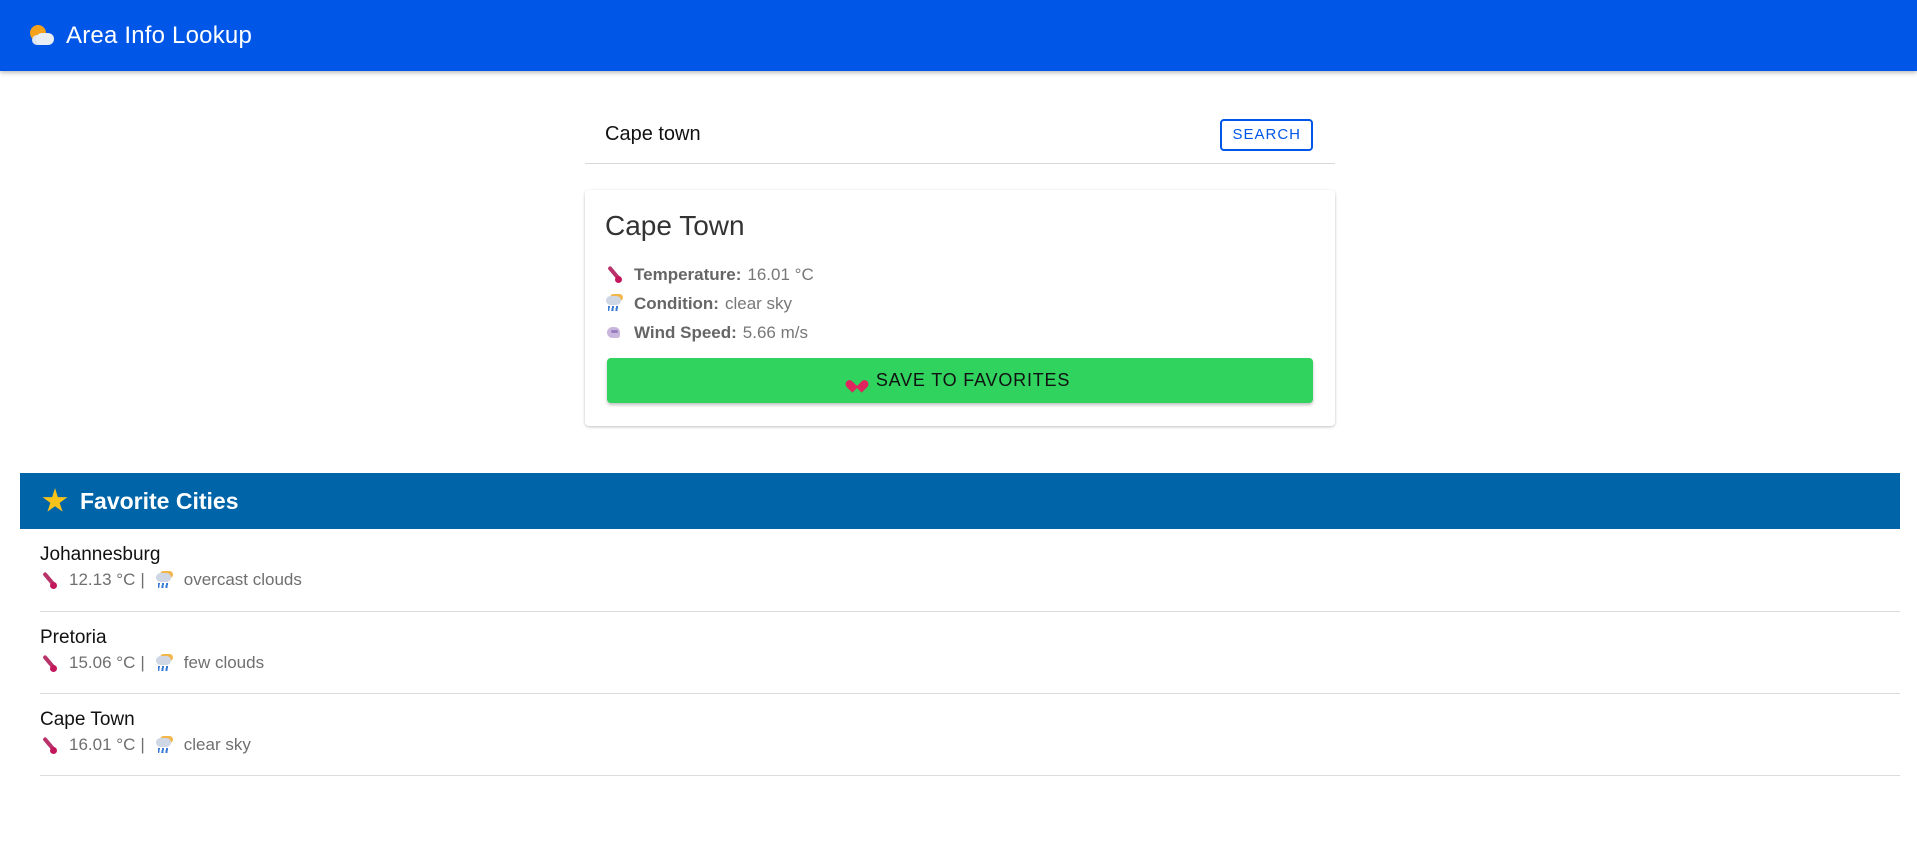  What do you see at coordinates (613, 332) in the screenshot?
I see `wind-icon` at bounding box center [613, 332].